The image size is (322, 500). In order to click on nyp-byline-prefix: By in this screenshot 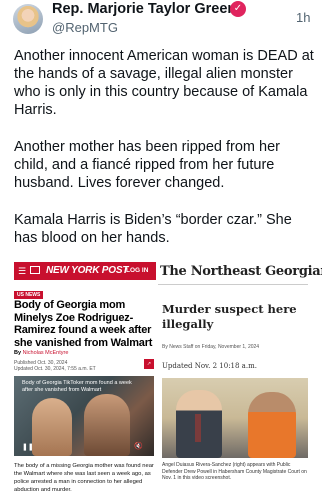, I will do `click(18, 353)`.